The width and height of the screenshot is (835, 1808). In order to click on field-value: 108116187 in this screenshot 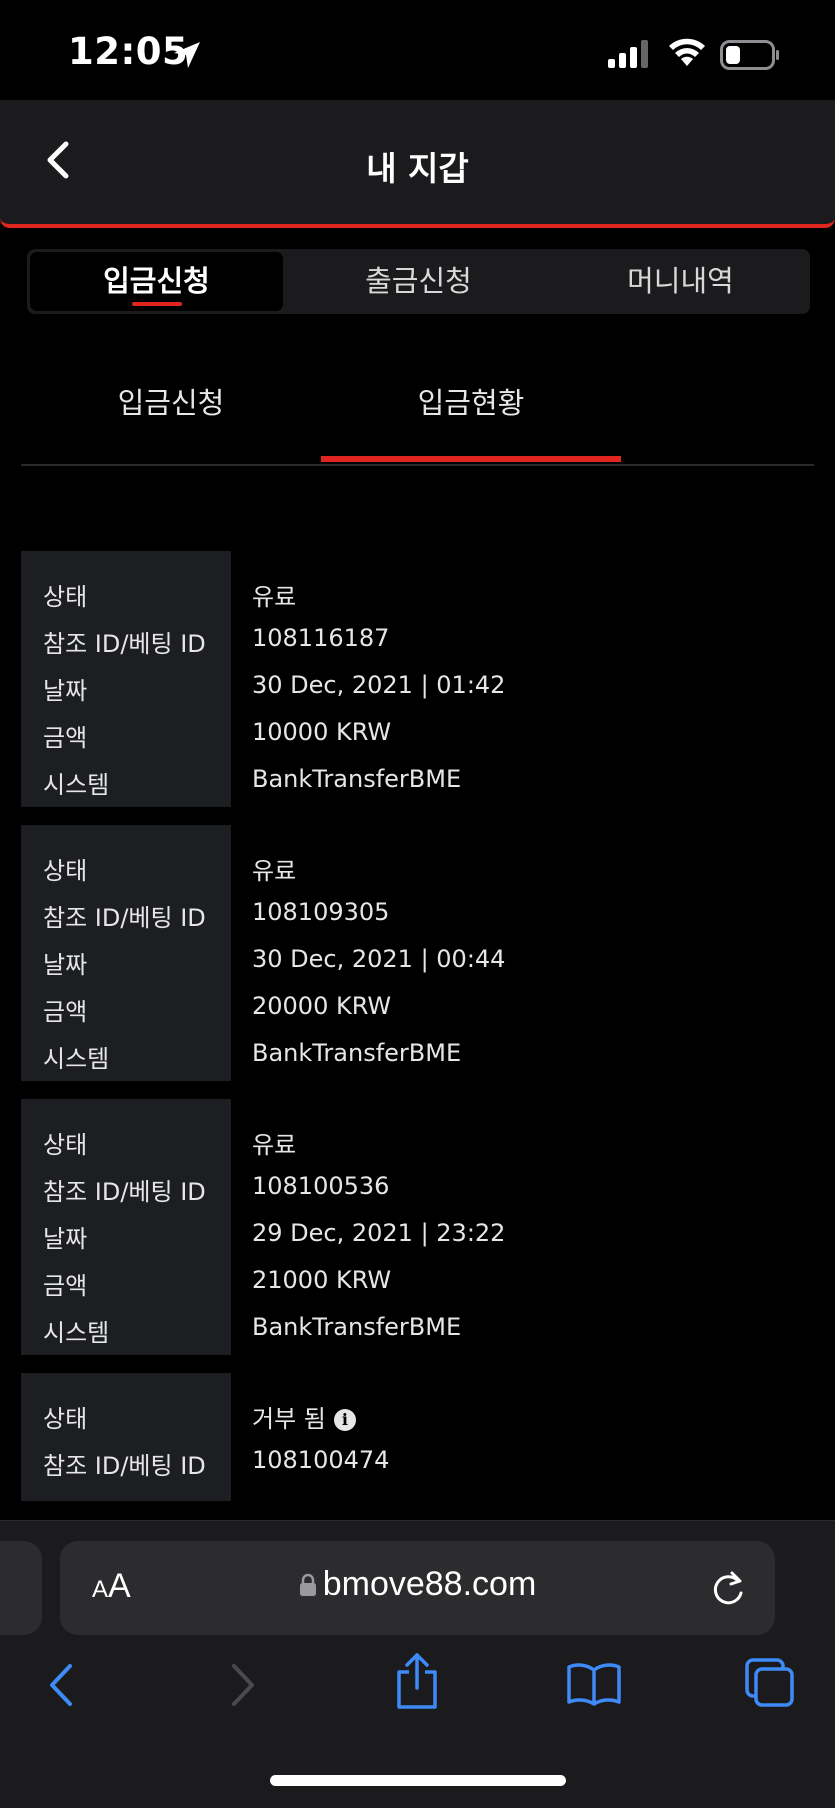, I will do `click(321, 638)`.